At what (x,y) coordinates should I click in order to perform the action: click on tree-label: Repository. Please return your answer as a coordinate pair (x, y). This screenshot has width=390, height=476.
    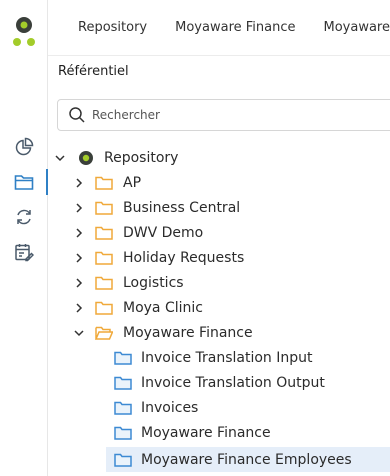
    Looking at the image, I should click on (141, 157).